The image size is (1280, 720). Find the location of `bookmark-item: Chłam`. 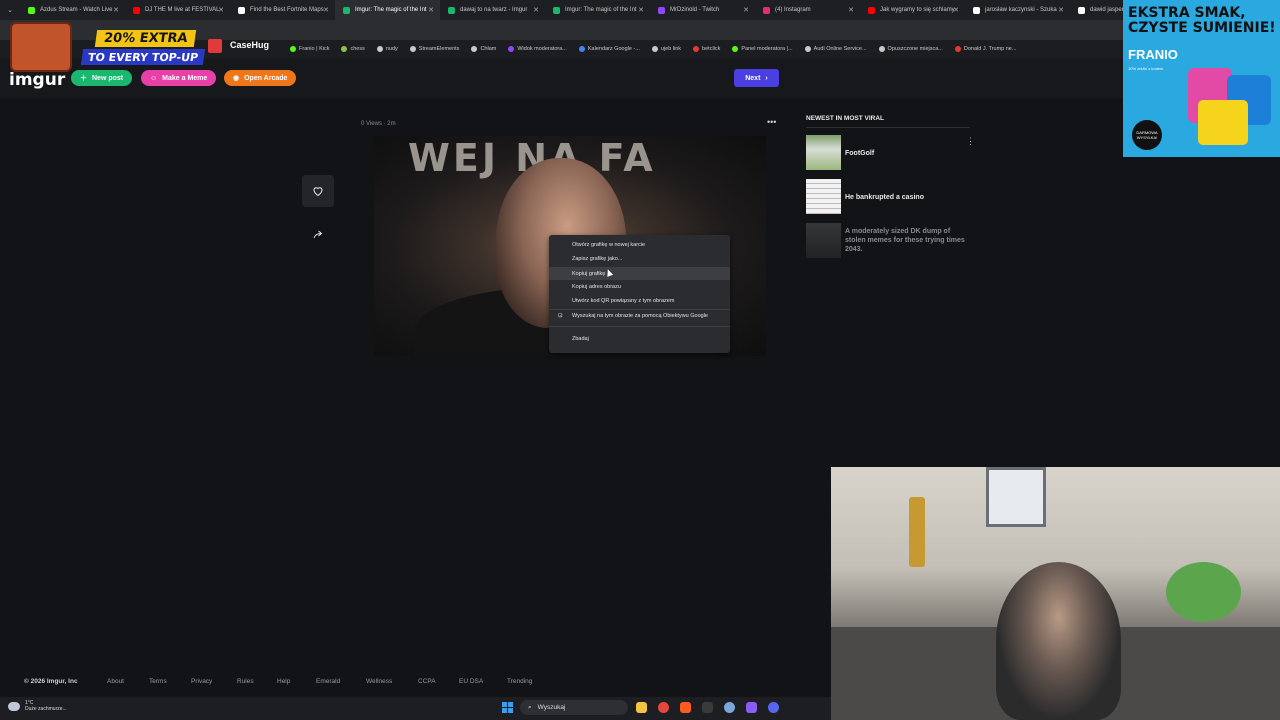

bookmark-item: Chłam is located at coordinates (483, 49).